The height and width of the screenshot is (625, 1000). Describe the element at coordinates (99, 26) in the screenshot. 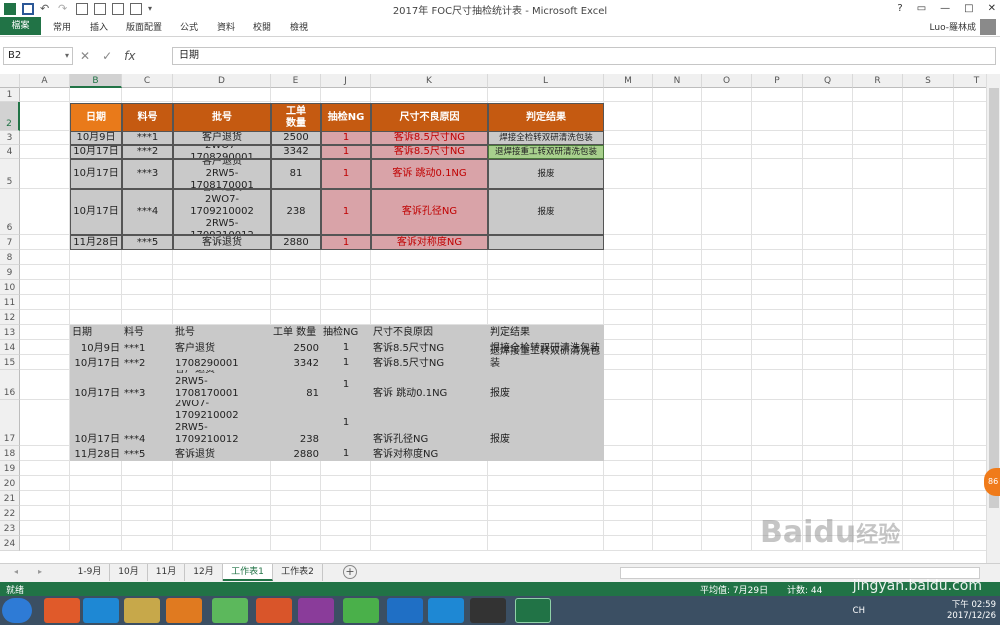

I see `tab-insert: 插入` at that location.